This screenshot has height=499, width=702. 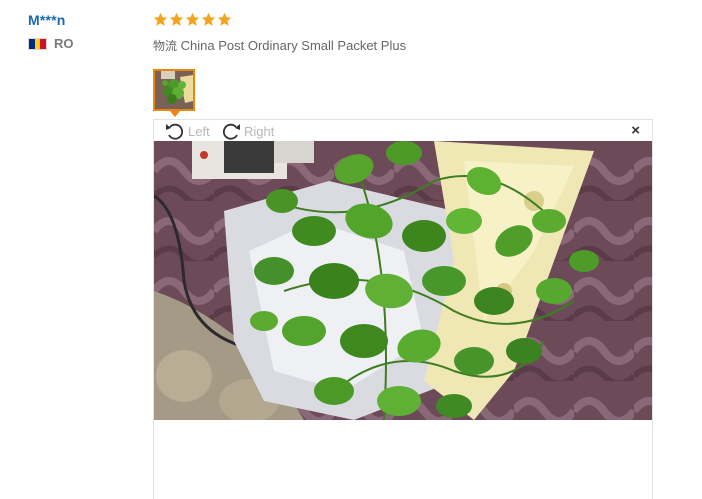 What do you see at coordinates (37, 43) in the screenshot?
I see `romania-flag-icon` at bounding box center [37, 43].